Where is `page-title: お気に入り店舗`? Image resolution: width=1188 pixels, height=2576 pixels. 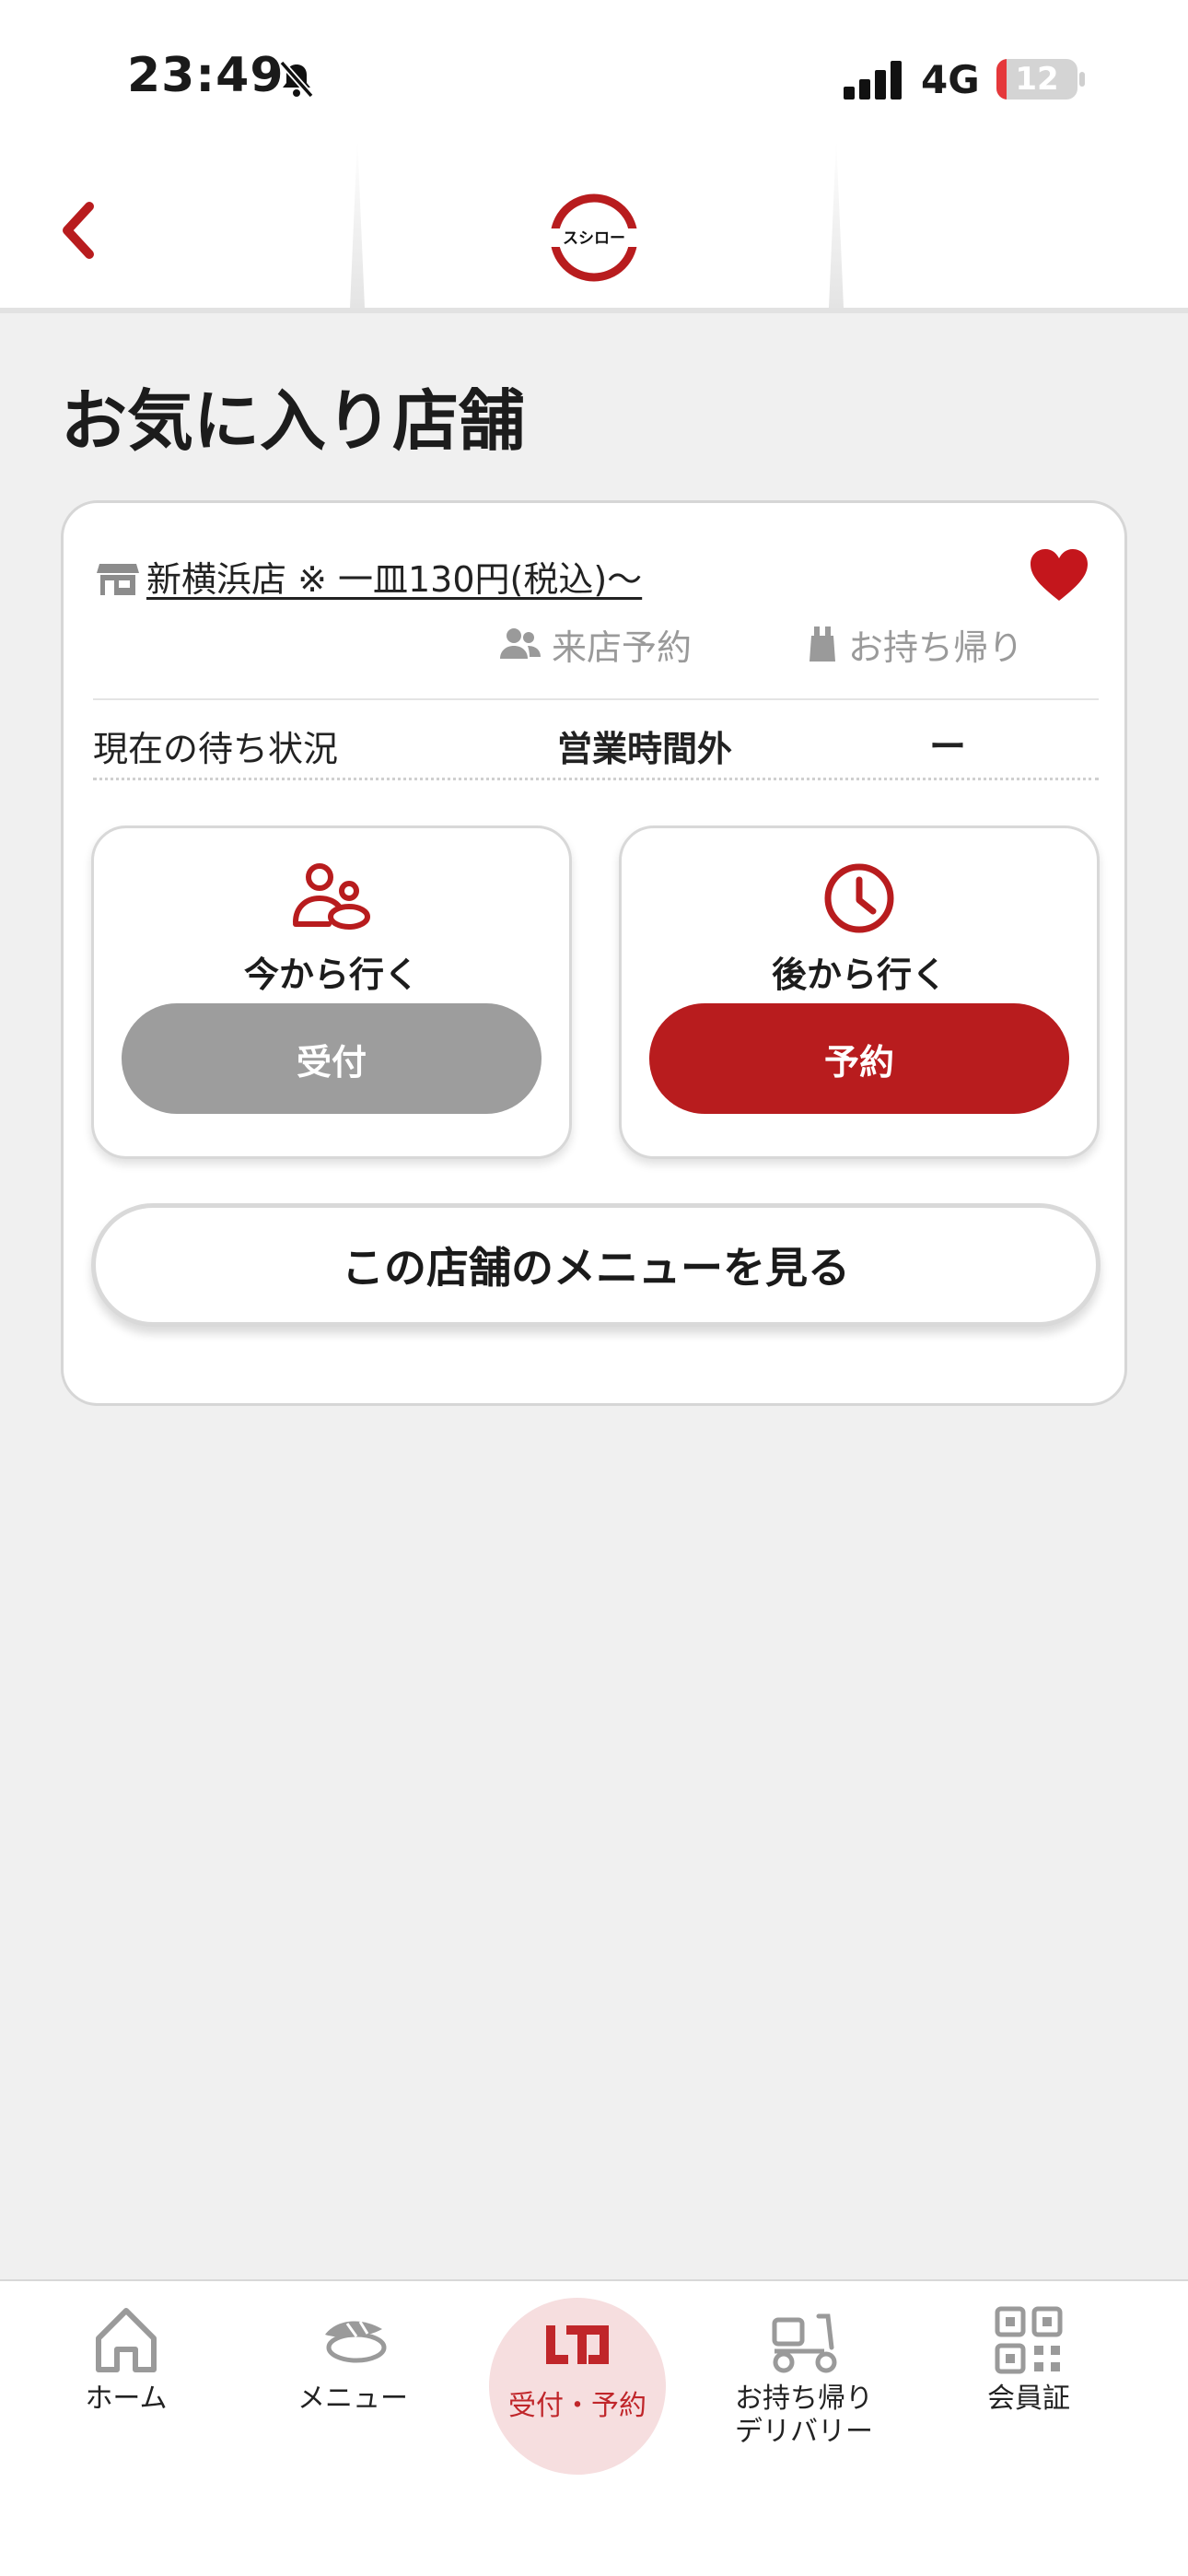 page-title: お気に入り店舗 is located at coordinates (294, 421).